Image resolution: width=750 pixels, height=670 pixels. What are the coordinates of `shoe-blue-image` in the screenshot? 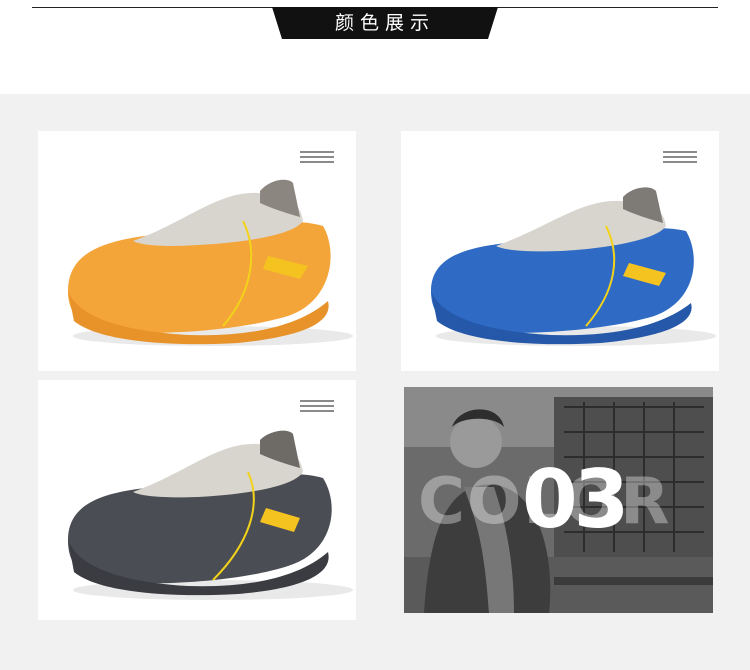 It's located at (573, 266).